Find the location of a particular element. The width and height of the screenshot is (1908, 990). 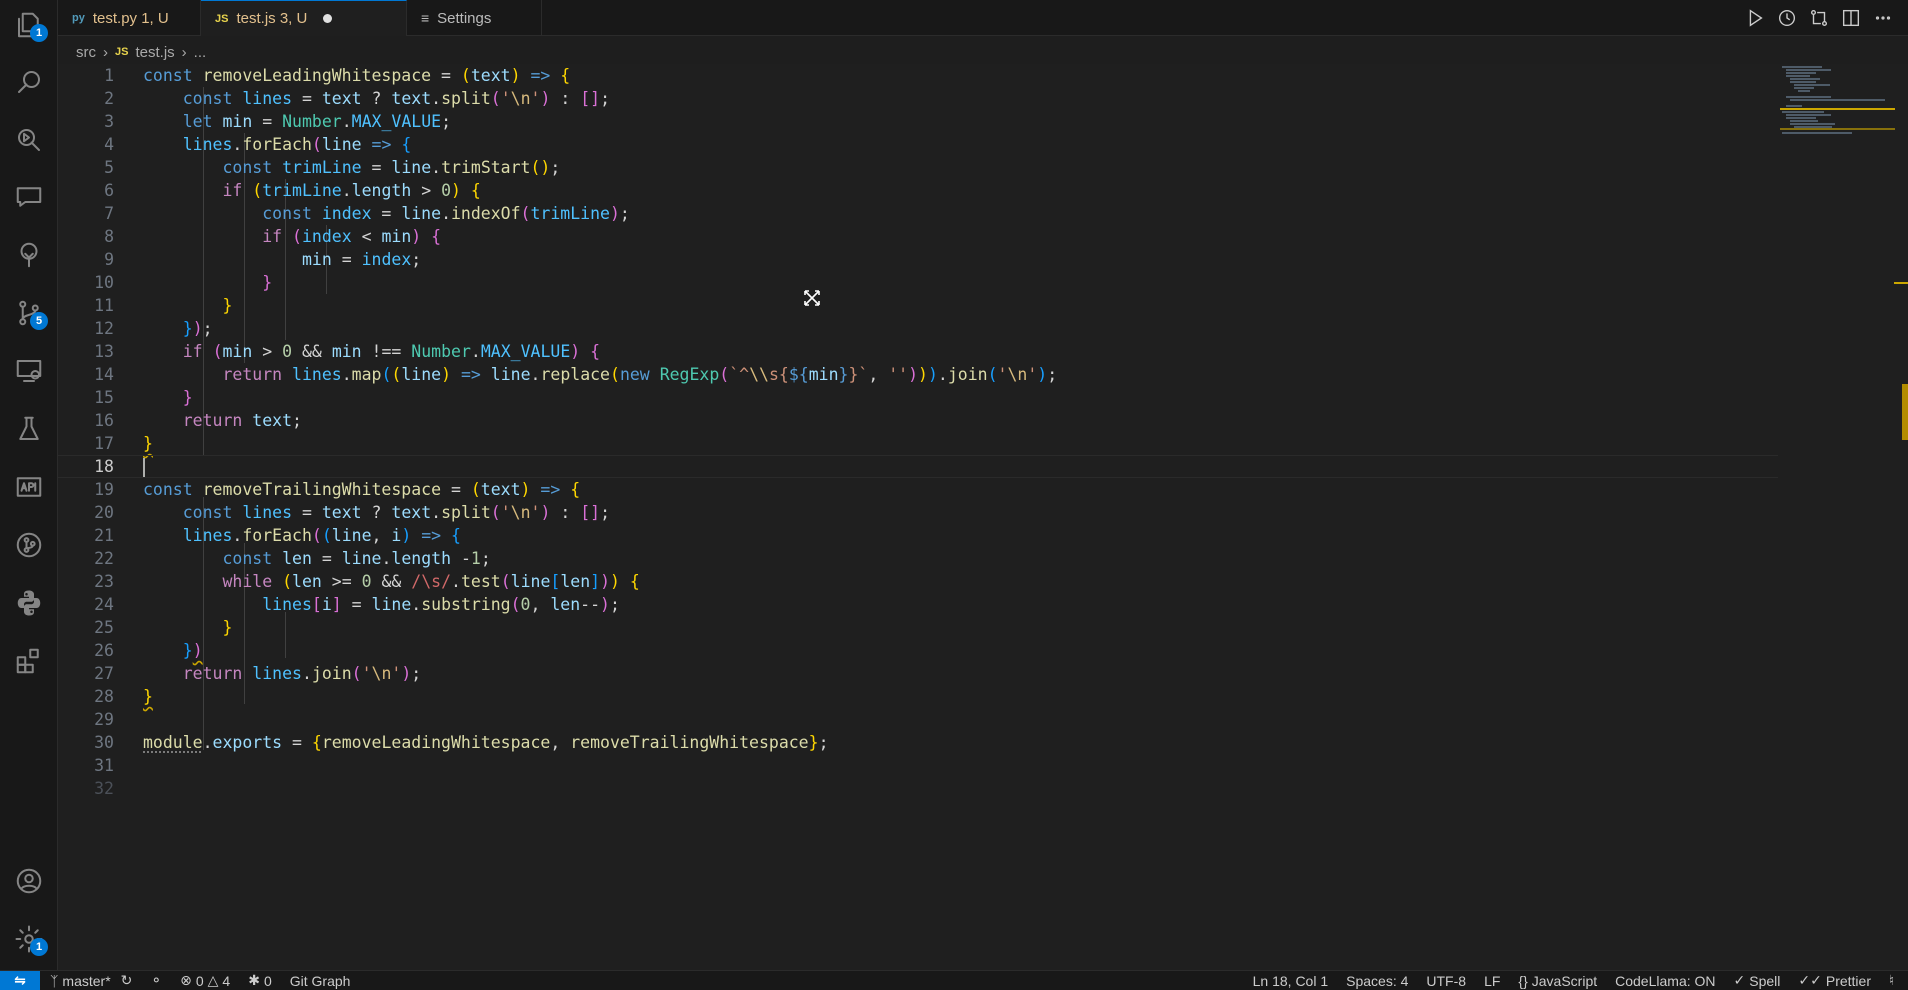

code-line-11: 11 } is located at coordinates (918, 305).